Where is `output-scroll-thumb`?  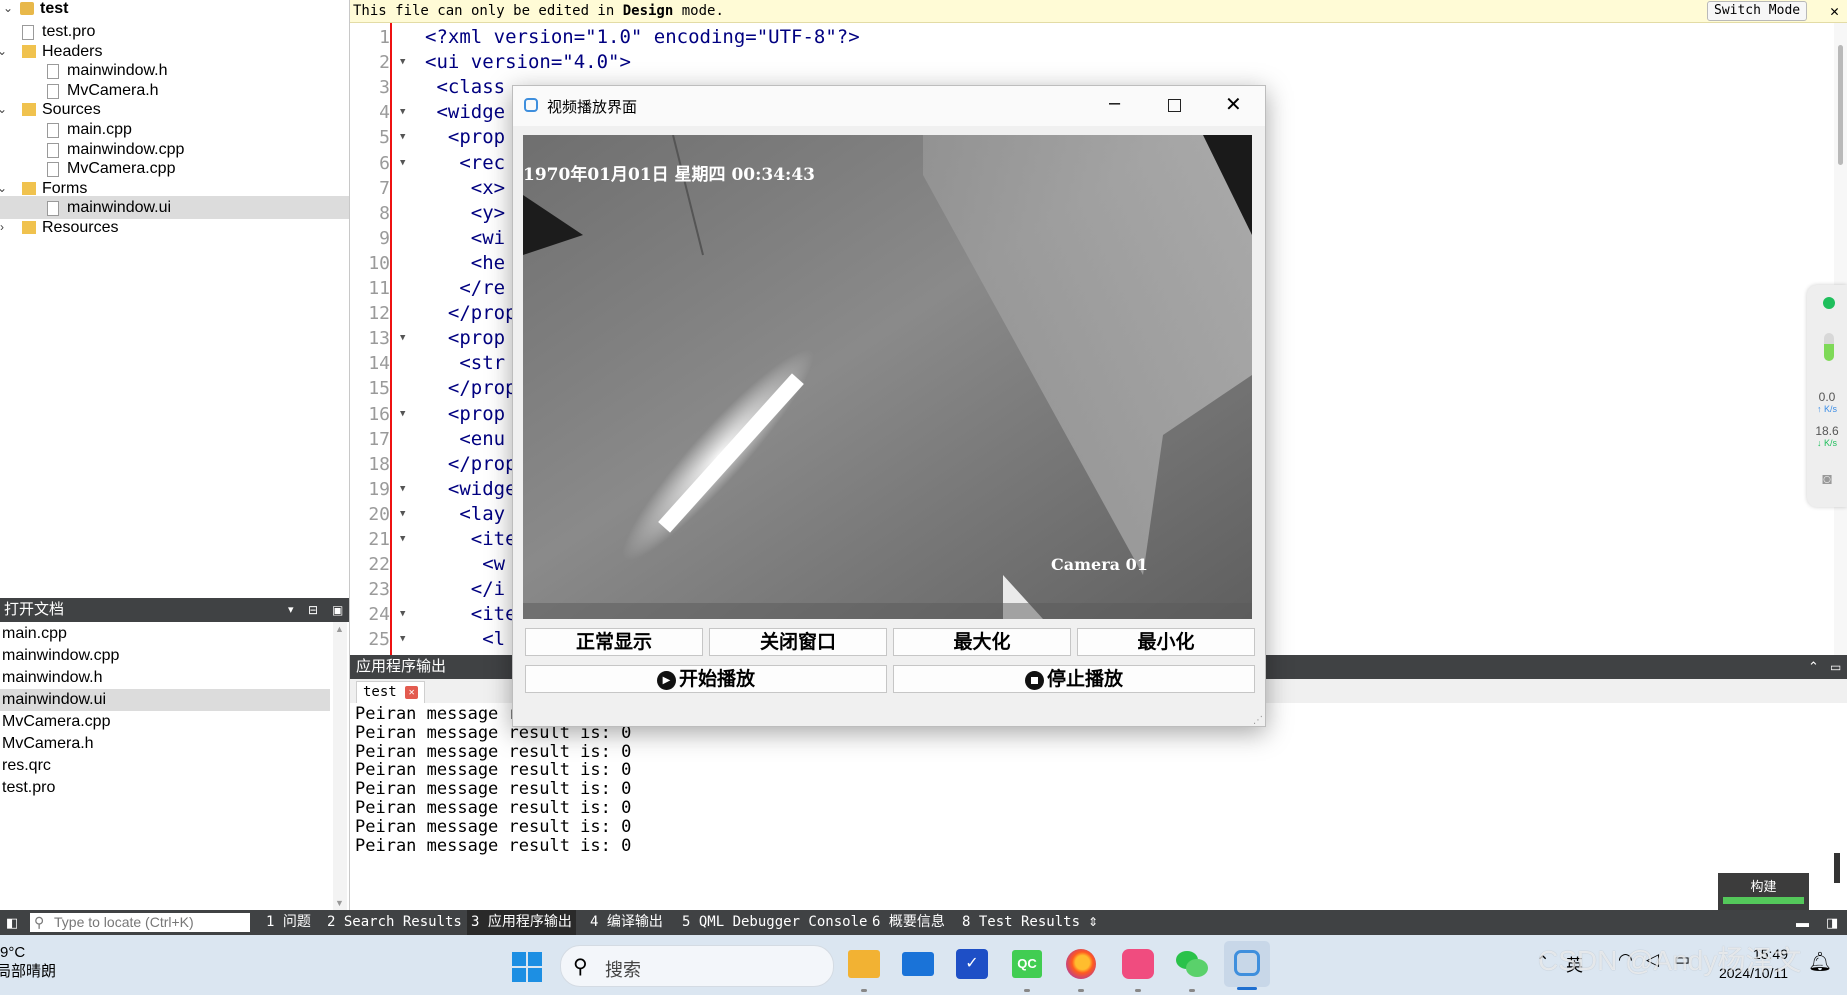
output-scroll-thumb is located at coordinates (1837, 868).